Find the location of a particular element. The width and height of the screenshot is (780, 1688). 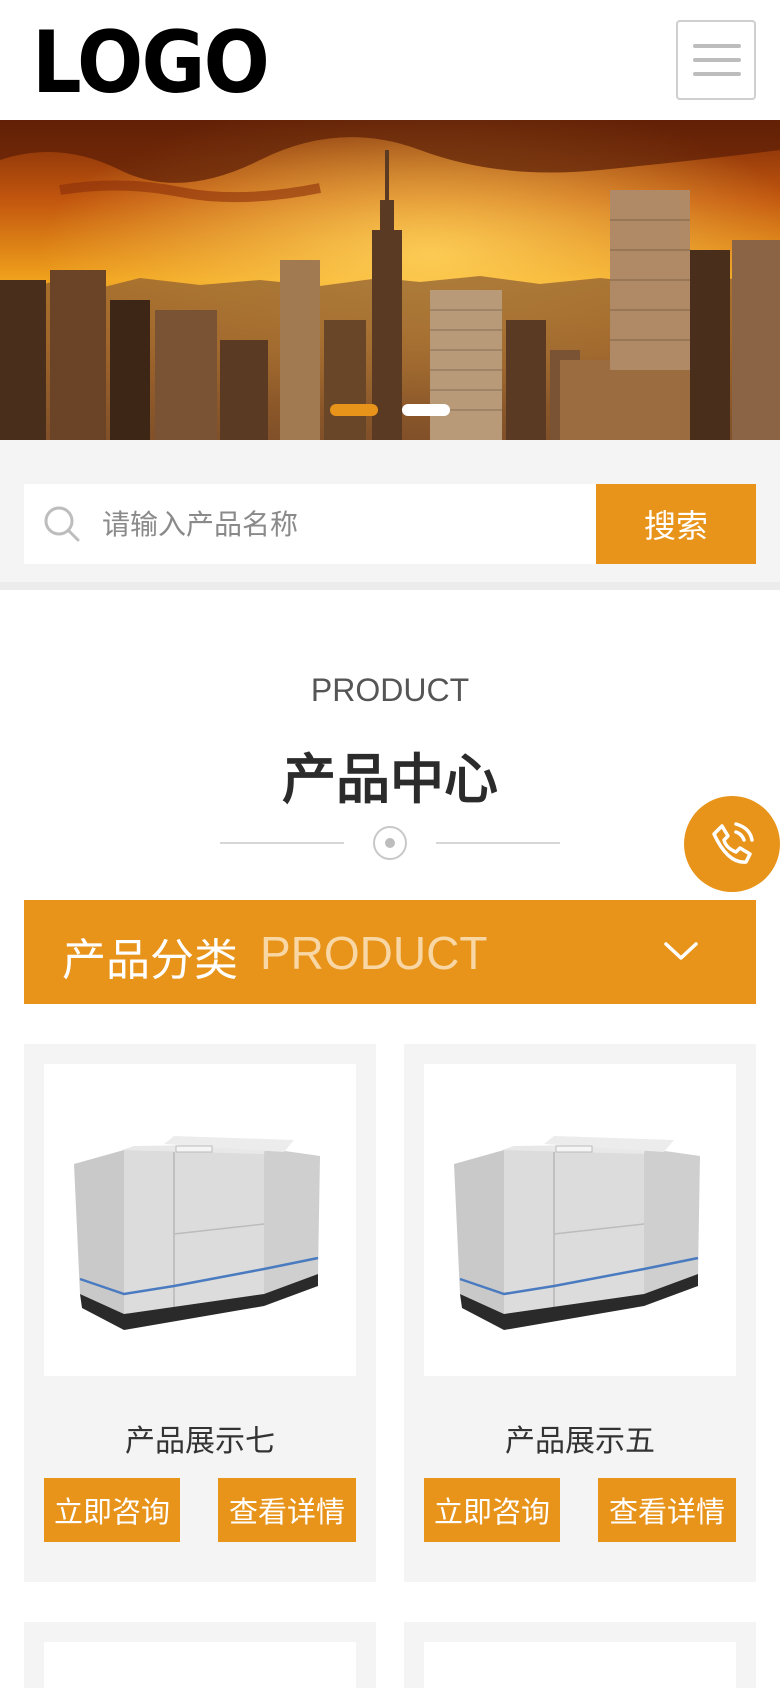

product-card: 产品展示七 立即咨询 查看详情 is located at coordinates (200, 1313).